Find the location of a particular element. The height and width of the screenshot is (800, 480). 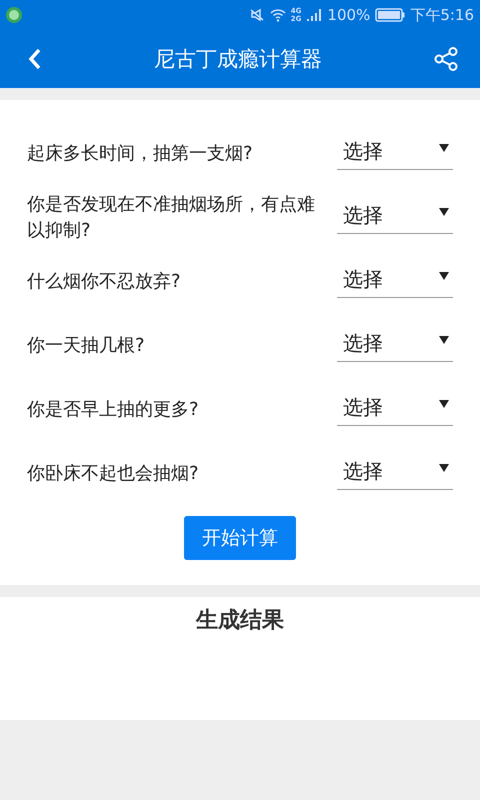

question-label: 你卧床不起也会抽烟? is located at coordinates (113, 474).